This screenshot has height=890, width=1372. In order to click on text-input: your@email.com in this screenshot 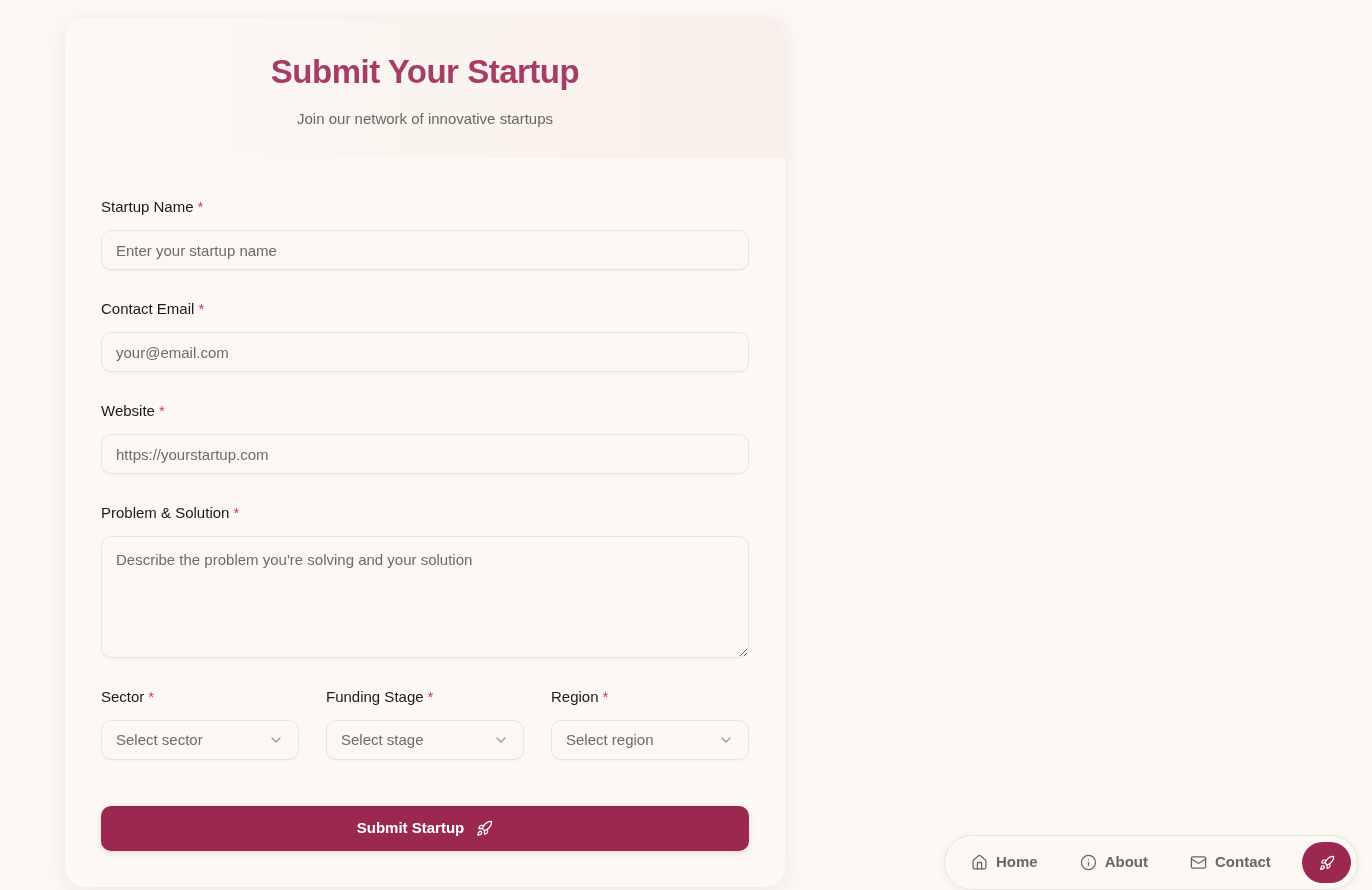, I will do `click(425, 352)`.